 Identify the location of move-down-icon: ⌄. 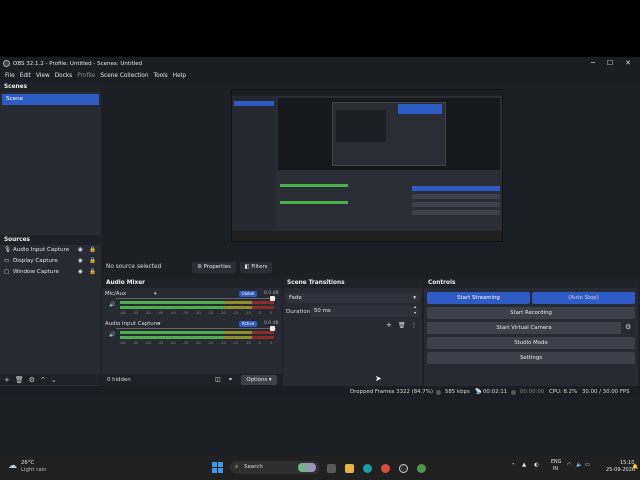
(54, 380).